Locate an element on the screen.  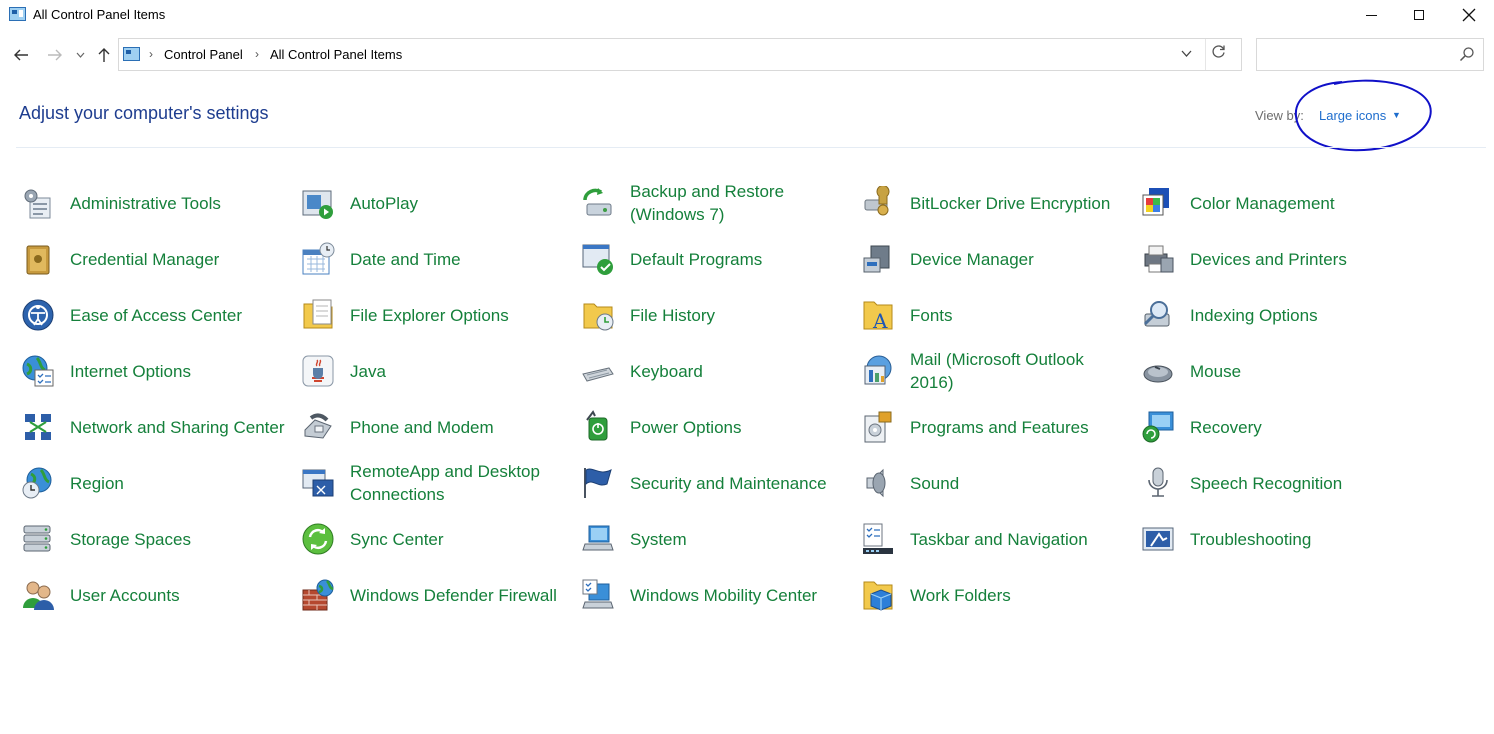
microphone-icon is located at coordinates (1158, 482).